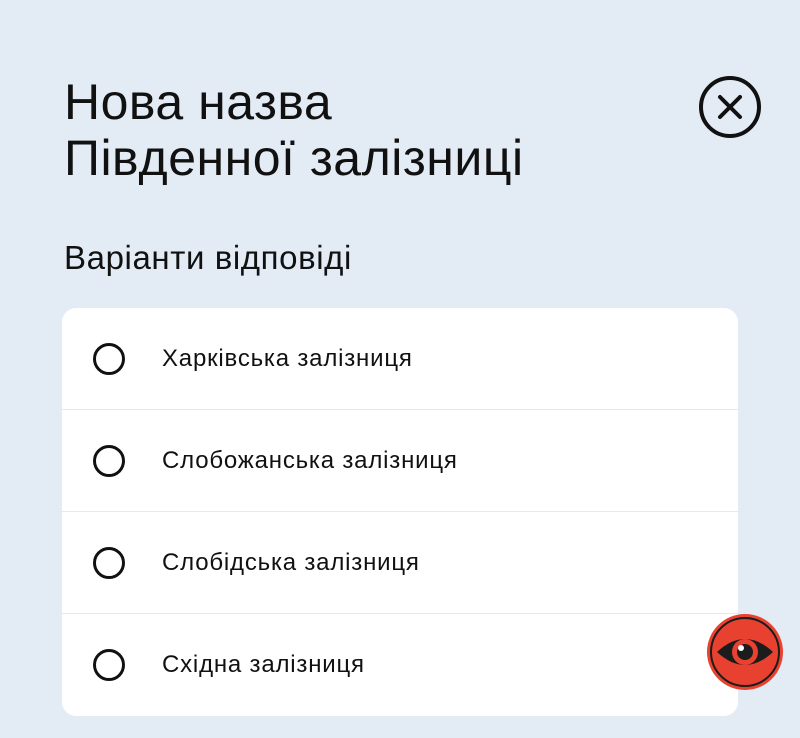 The width and height of the screenshot is (800, 738). I want to click on answer-option-1: Харківська залізниця, so click(400, 359).